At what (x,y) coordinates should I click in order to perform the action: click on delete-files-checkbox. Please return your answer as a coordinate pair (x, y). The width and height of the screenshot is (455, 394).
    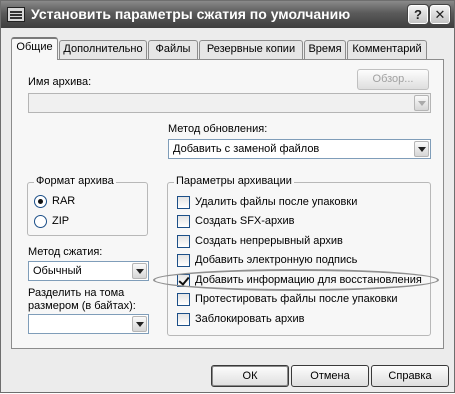
    Looking at the image, I should click on (183, 202).